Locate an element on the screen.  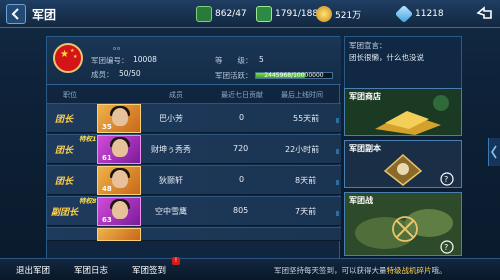
guild-name: 。。 is located at coordinates (119, 46).